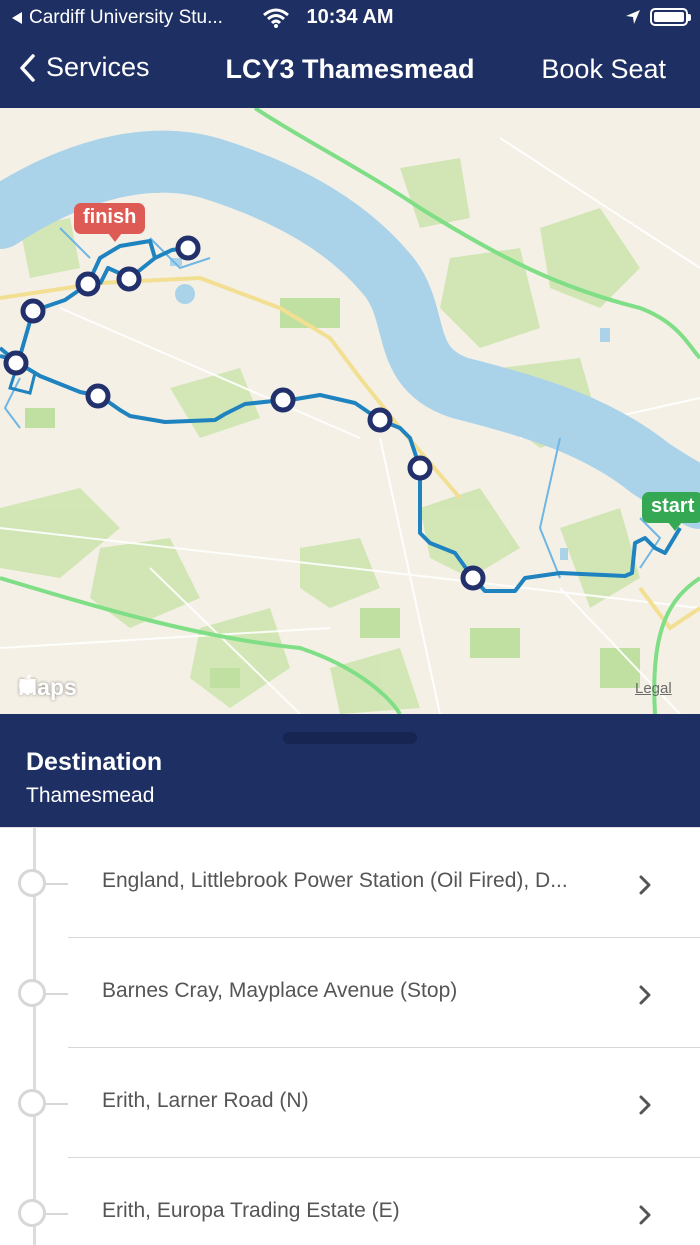 This screenshot has height=1245, width=700. I want to click on stop-row: Barnes Cray, Mayplace Avenue (Stop), so click(350, 993).